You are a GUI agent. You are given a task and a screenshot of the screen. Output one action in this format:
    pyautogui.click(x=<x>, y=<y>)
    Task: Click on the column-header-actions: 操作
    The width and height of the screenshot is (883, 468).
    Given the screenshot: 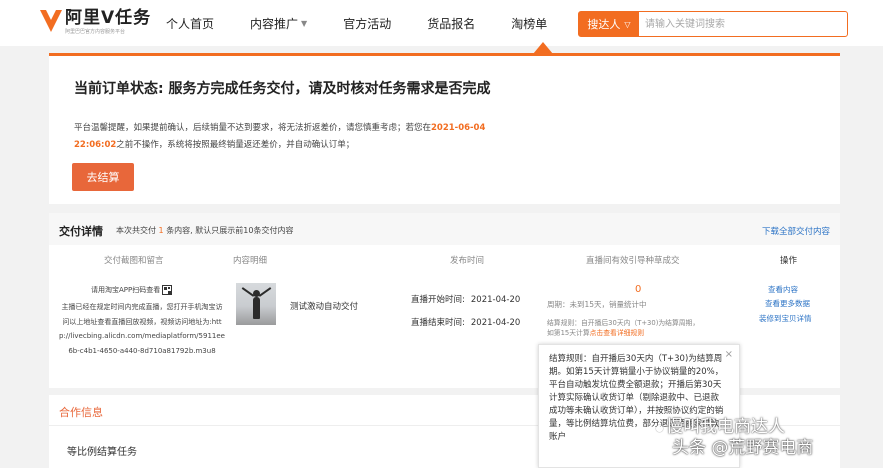 What is the action you would take?
    pyautogui.click(x=789, y=261)
    